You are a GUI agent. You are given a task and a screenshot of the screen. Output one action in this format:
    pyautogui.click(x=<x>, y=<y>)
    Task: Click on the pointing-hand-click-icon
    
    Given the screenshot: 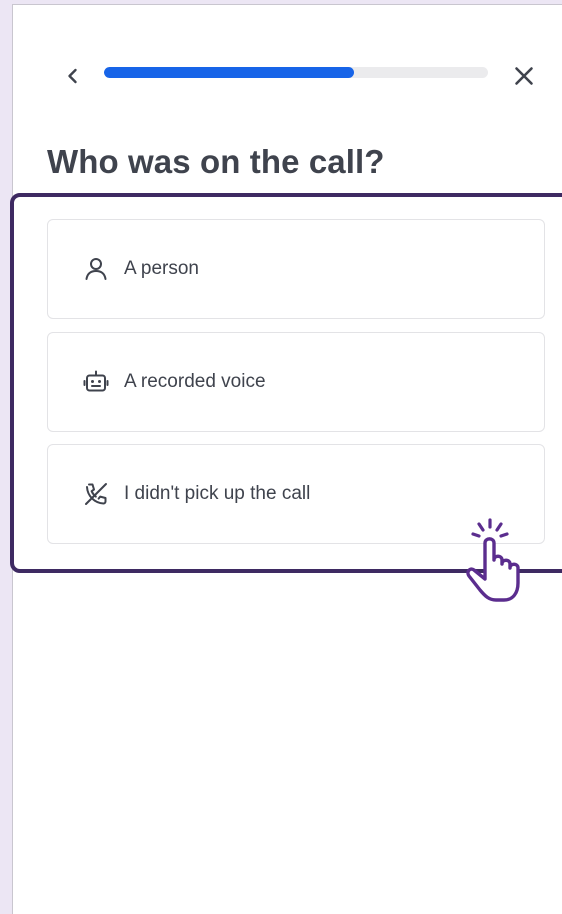 What is the action you would take?
    pyautogui.click(x=493, y=560)
    